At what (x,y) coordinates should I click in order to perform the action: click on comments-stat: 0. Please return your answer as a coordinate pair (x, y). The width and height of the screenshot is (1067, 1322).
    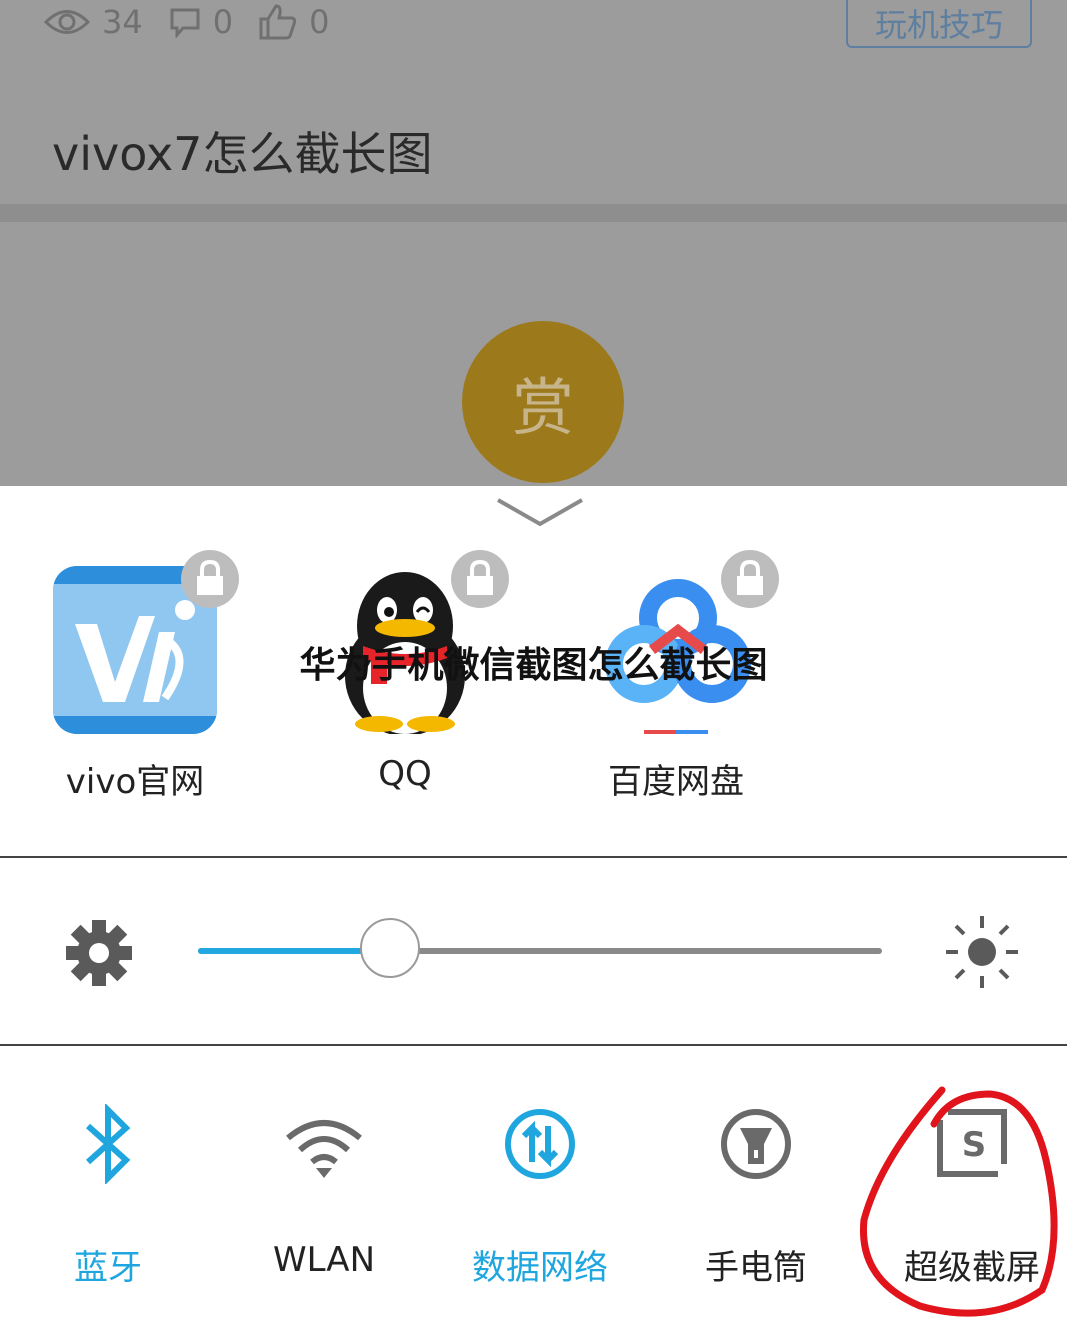
    Looking at the image, I should click on (201, 22).